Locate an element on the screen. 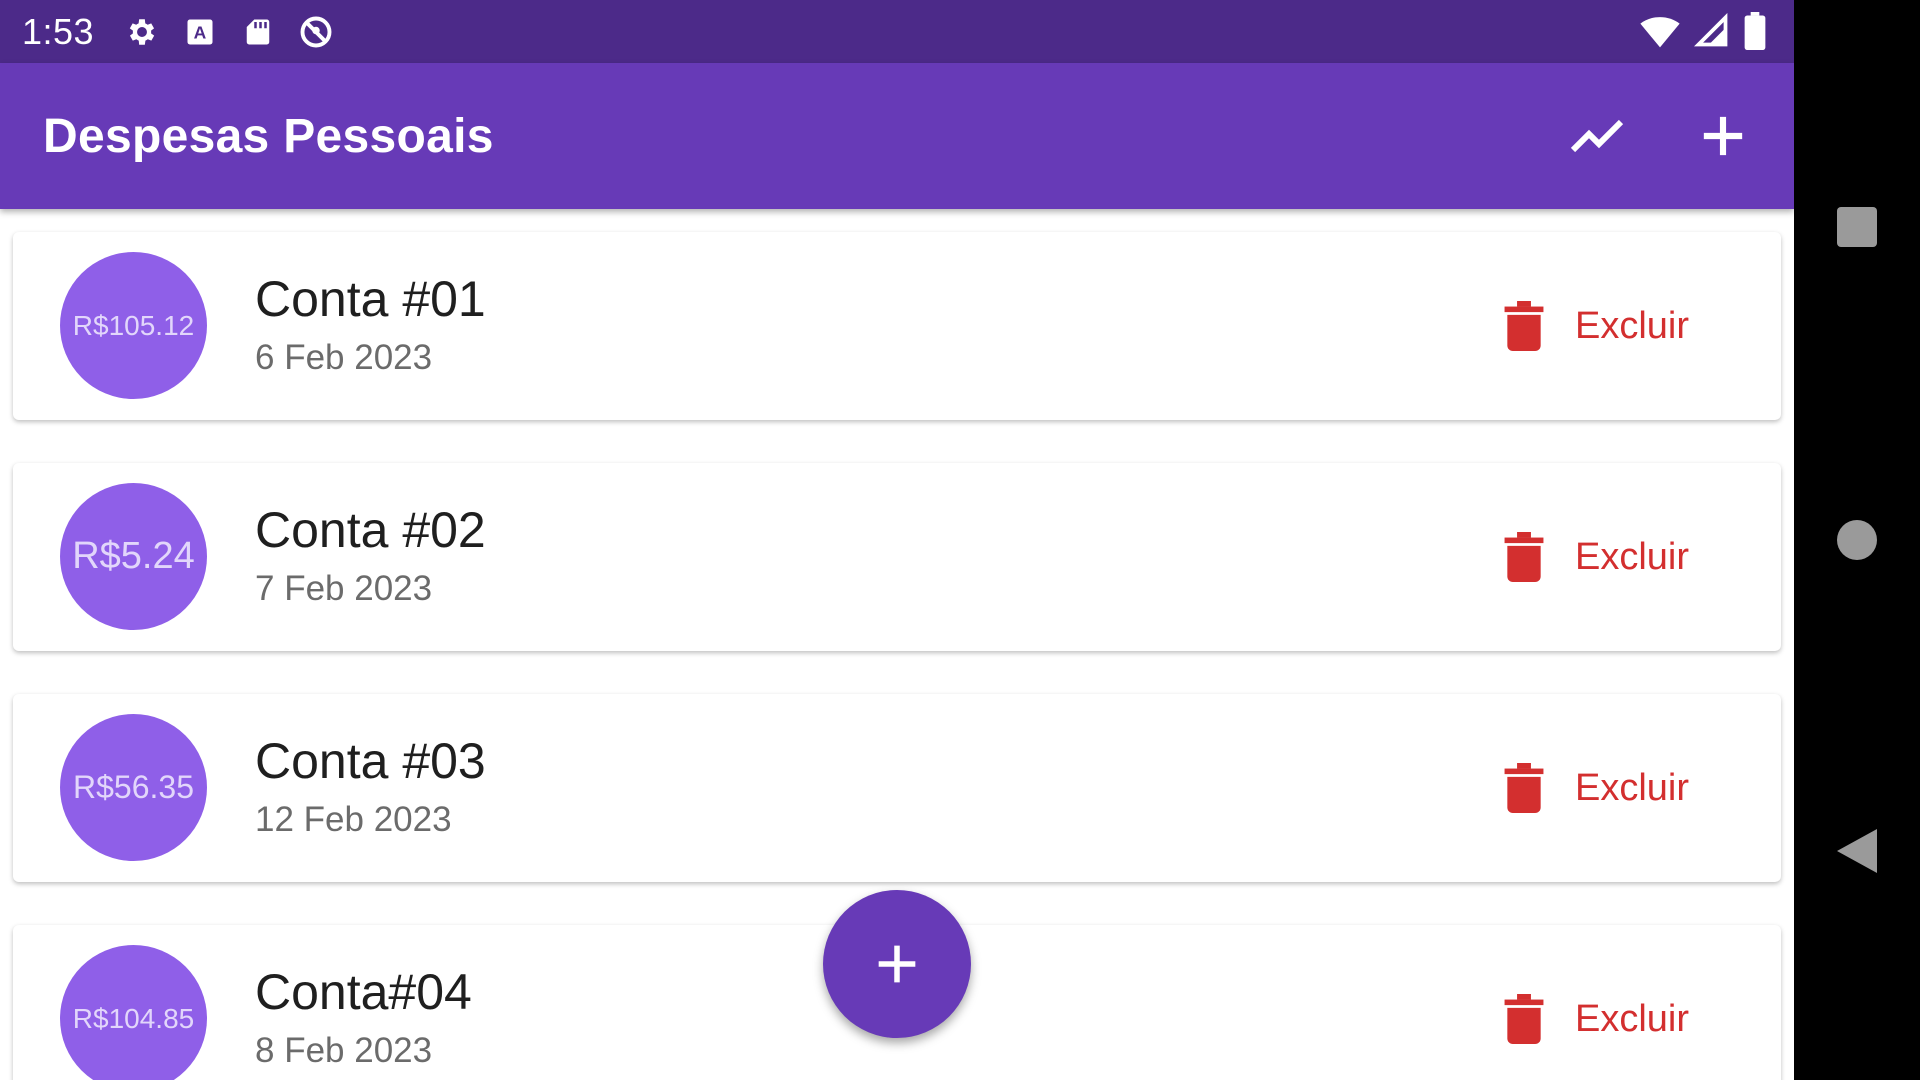  recents-icon is located at coordinates (1857, 227).